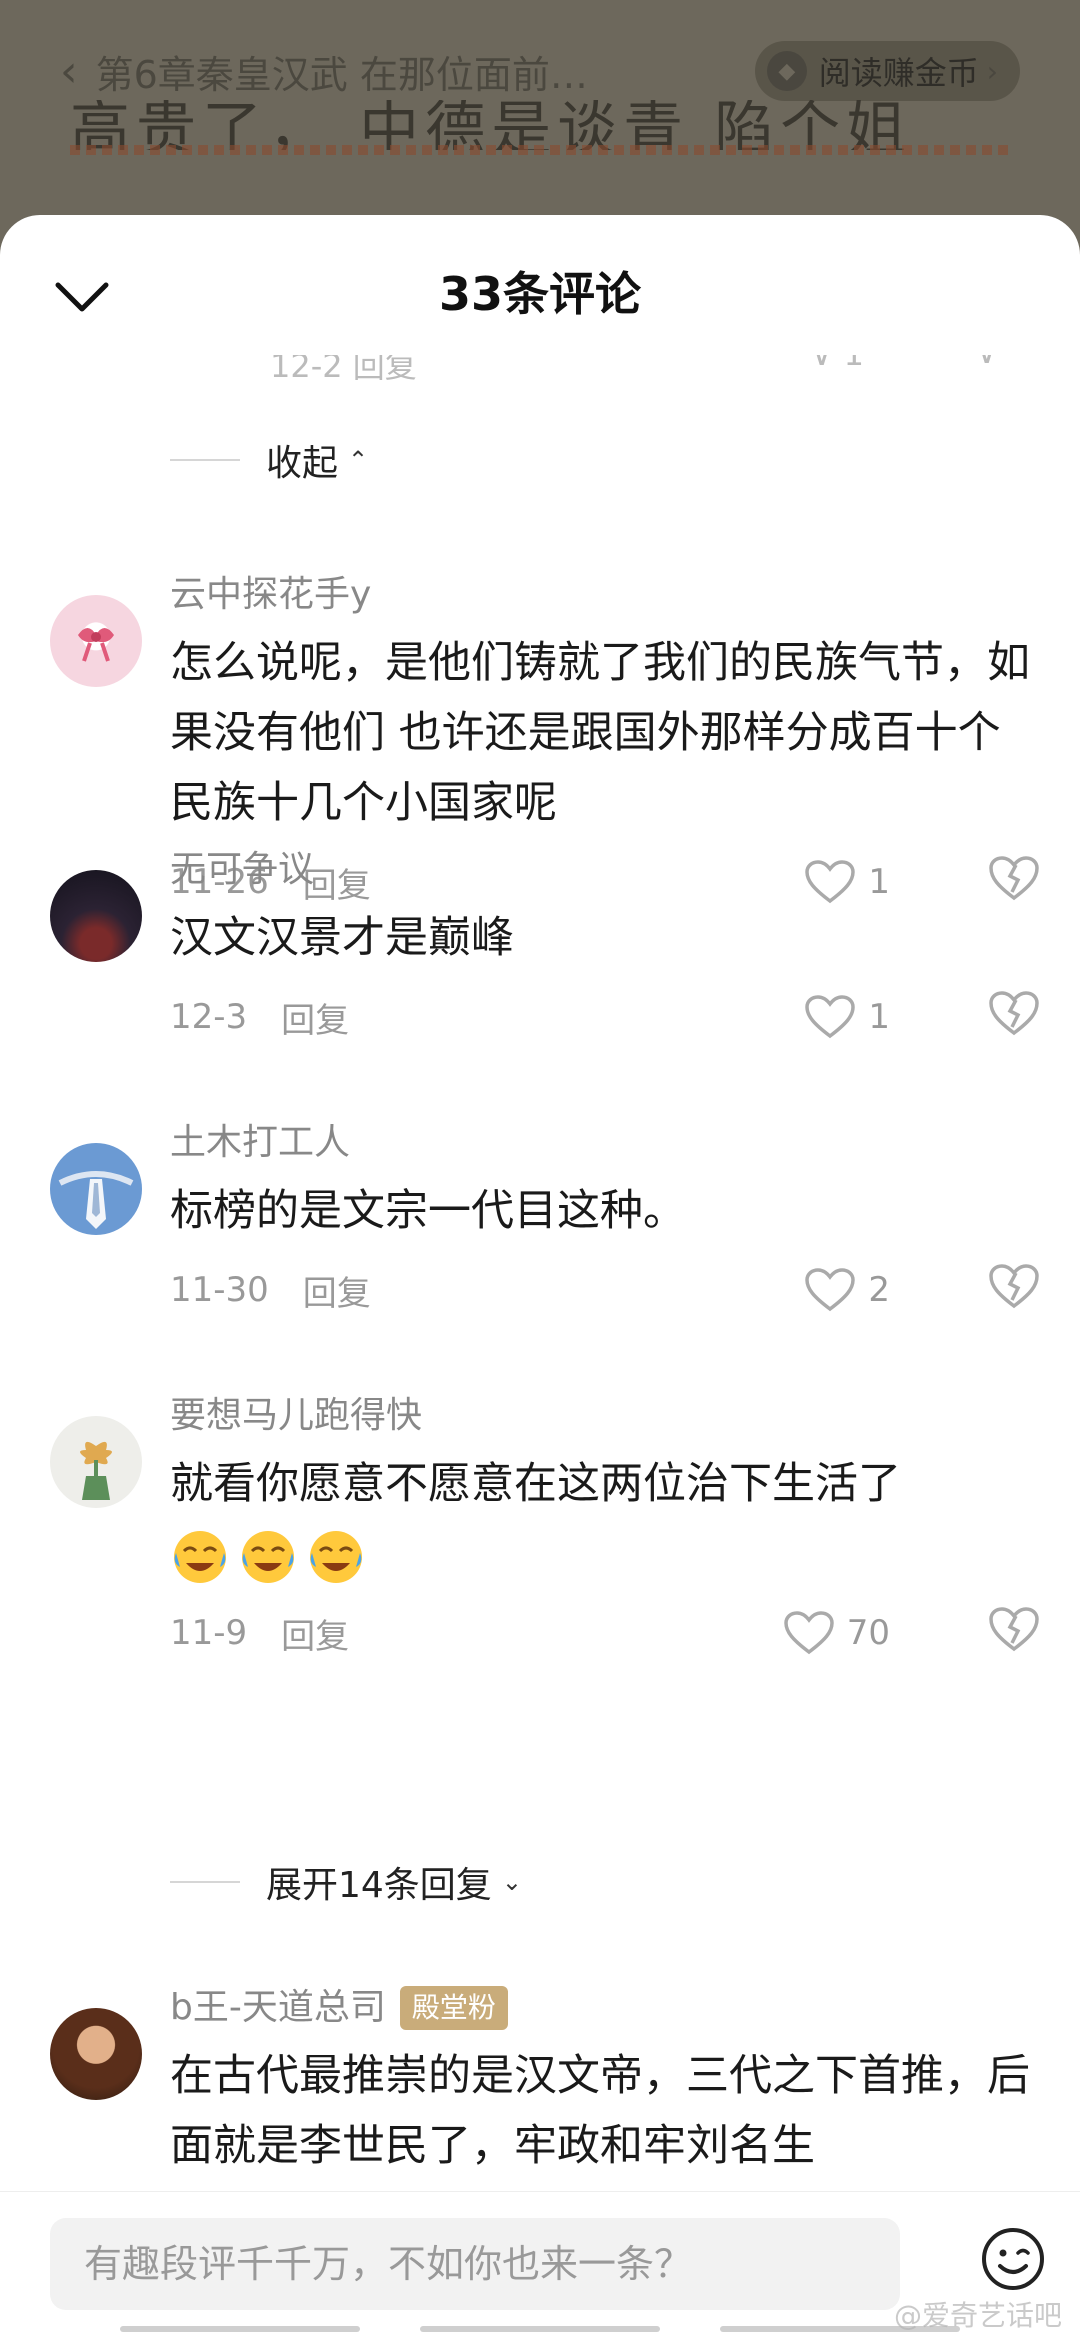  What do you see at coordinates (605, 595) in the screenshot?
I see `comment-username: 云中探花手y` at bounding box center [605, 595].